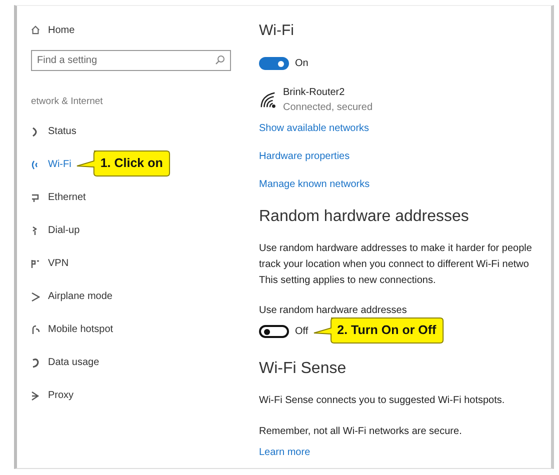  I want to click on network-status: Connected, secured, so click(328, 107).